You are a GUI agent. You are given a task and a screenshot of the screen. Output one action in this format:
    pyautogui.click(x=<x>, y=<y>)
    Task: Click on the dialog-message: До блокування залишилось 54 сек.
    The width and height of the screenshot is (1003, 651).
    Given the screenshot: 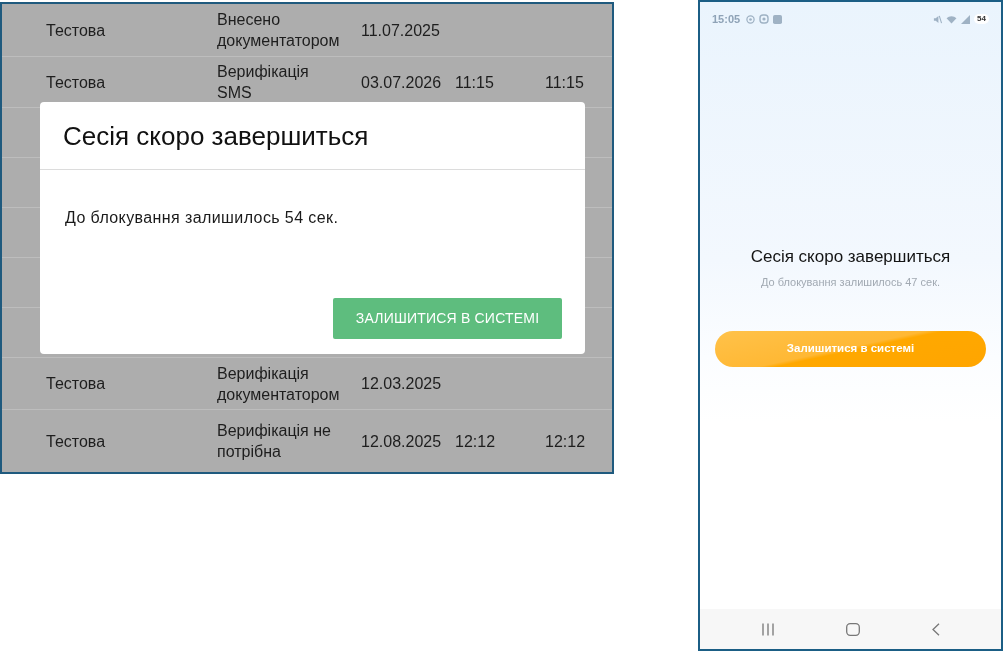 What is the action you would take?
    pyautogui.click(x=202, y=218)
    